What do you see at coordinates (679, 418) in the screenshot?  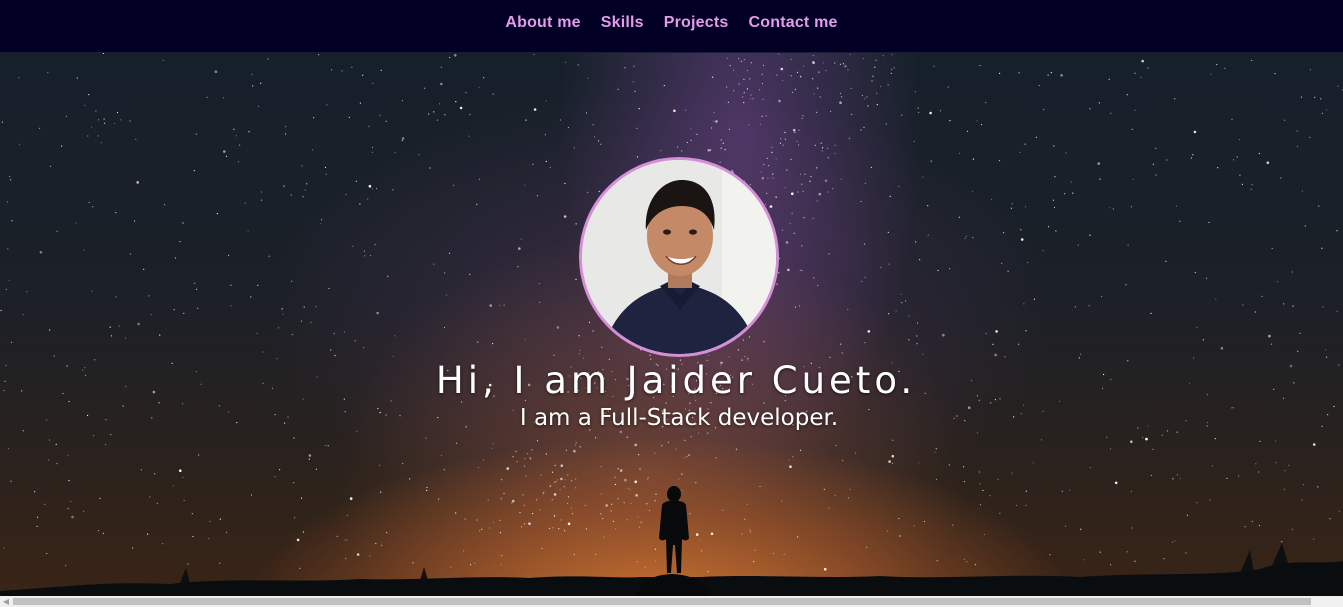 I see `hero-subtitle: I am a Full-Stack developer.` at bounding box center [679, 418].